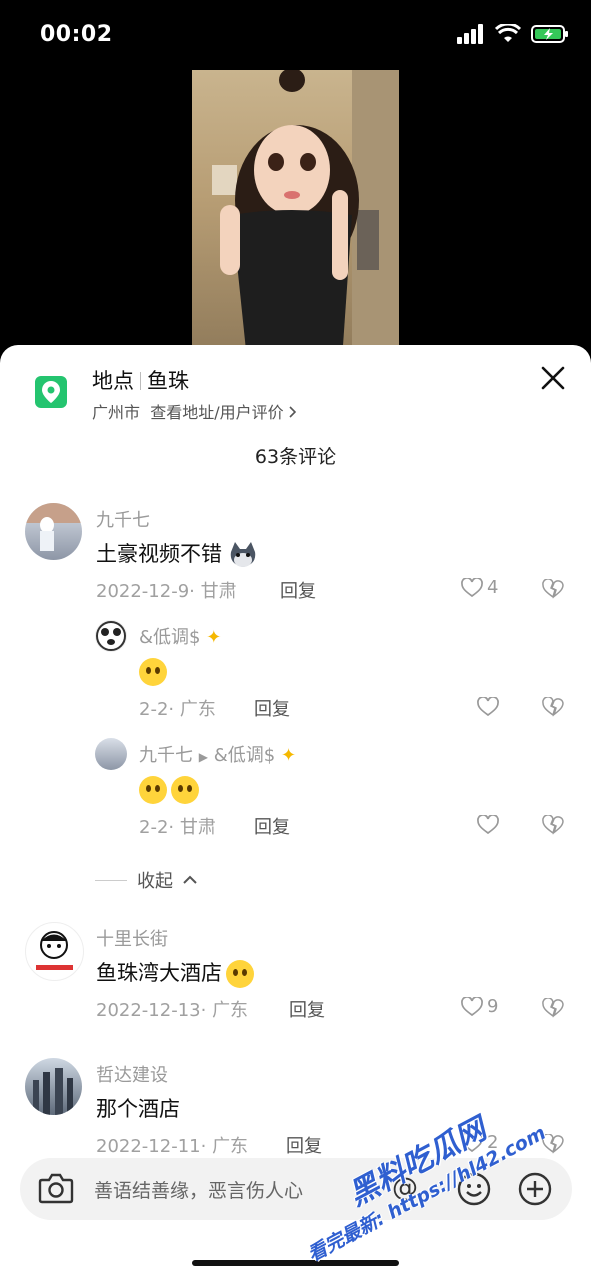  I want to click on comment-meta: 2-2· 甘肃, so click(177, 827).